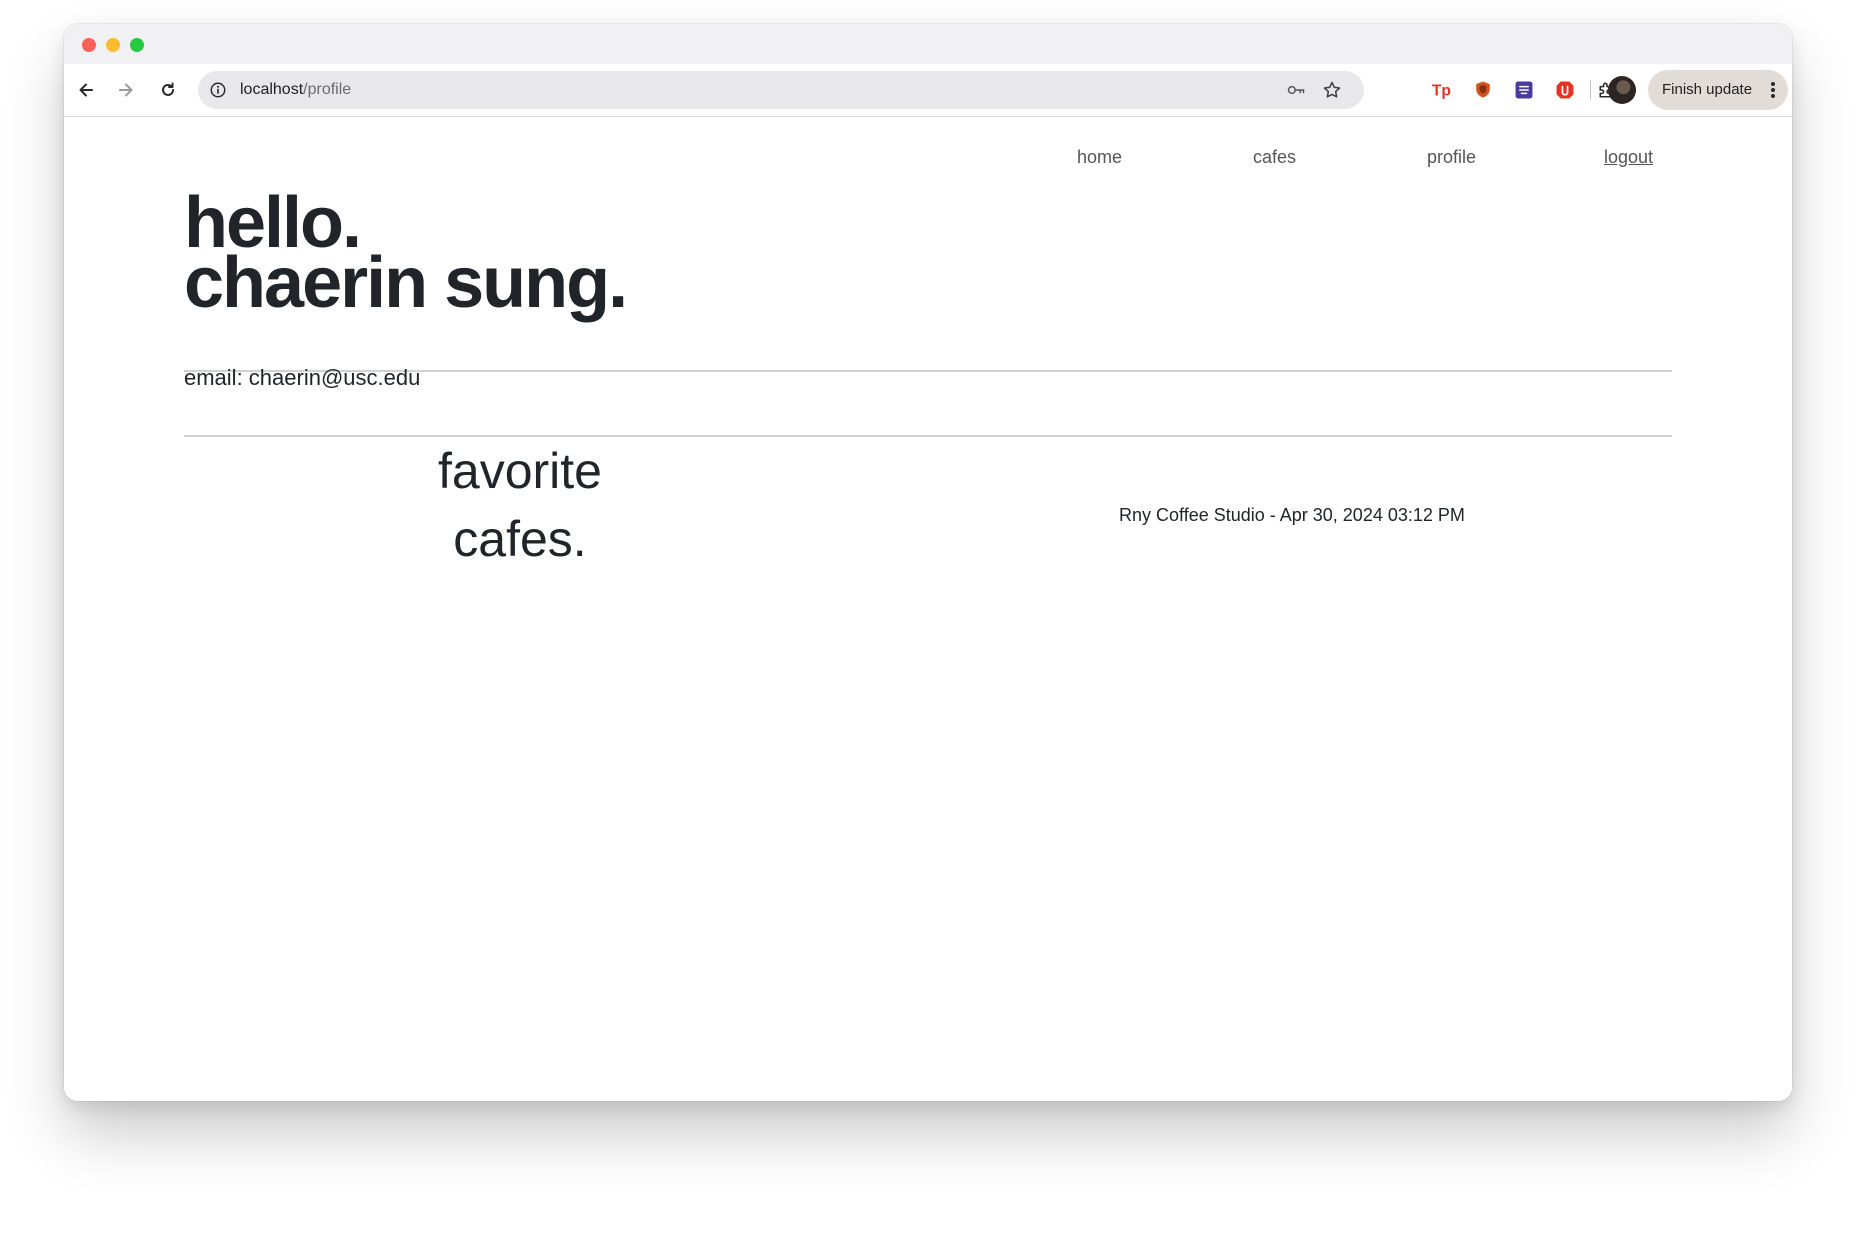 The width and height of the screenshot is (1856, 1245). Describe the element at coordinates (113, 45) in the screenshot. I see `minimize-window-button` at that location.